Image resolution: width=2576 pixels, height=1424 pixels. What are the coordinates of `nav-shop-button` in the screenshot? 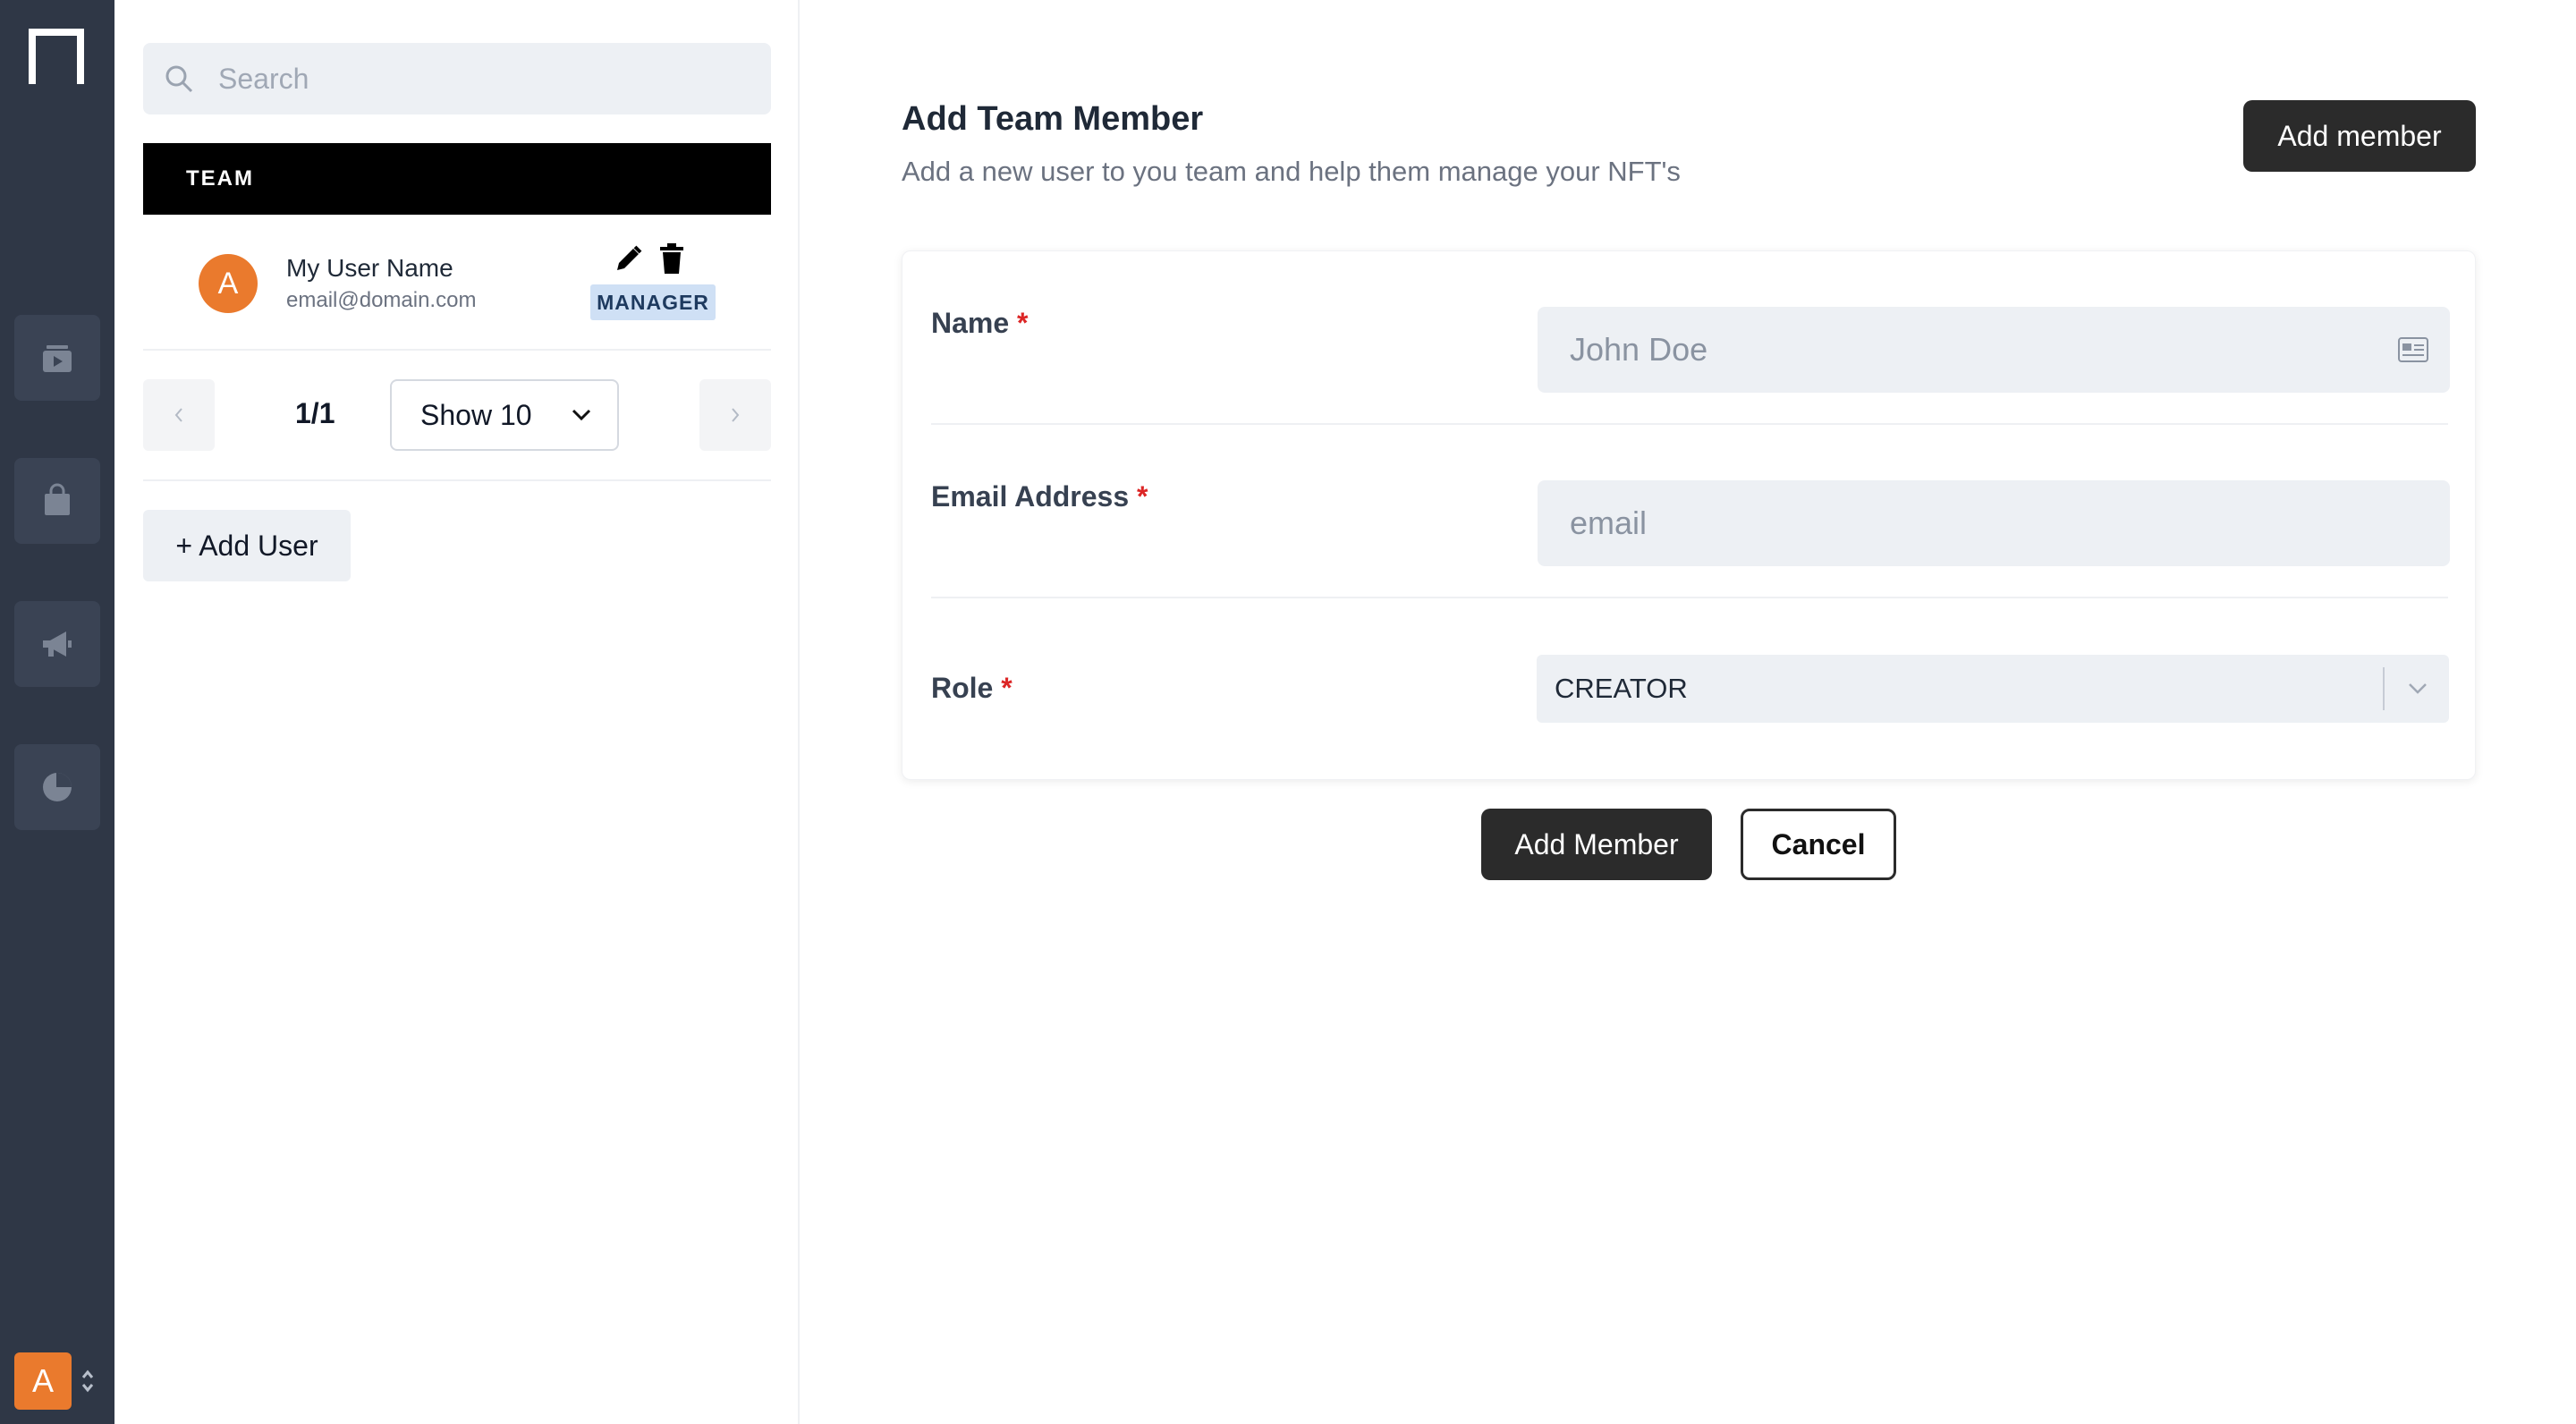 It's located at (57, 501).